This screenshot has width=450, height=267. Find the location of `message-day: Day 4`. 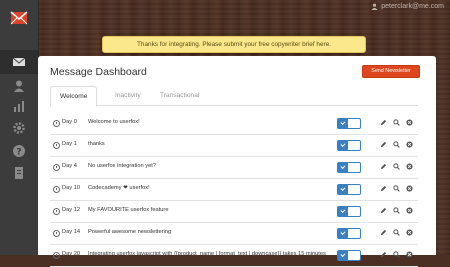

message-day: Day 4 is located at coordinates (69, 166).